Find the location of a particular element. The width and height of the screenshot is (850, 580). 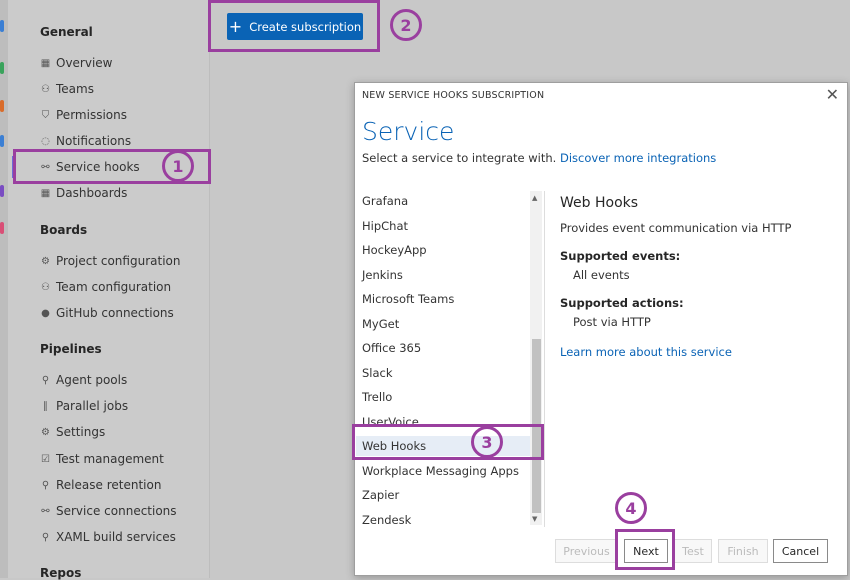

xaml-build-icon: ⚲ is located at coordinates (45, 537).